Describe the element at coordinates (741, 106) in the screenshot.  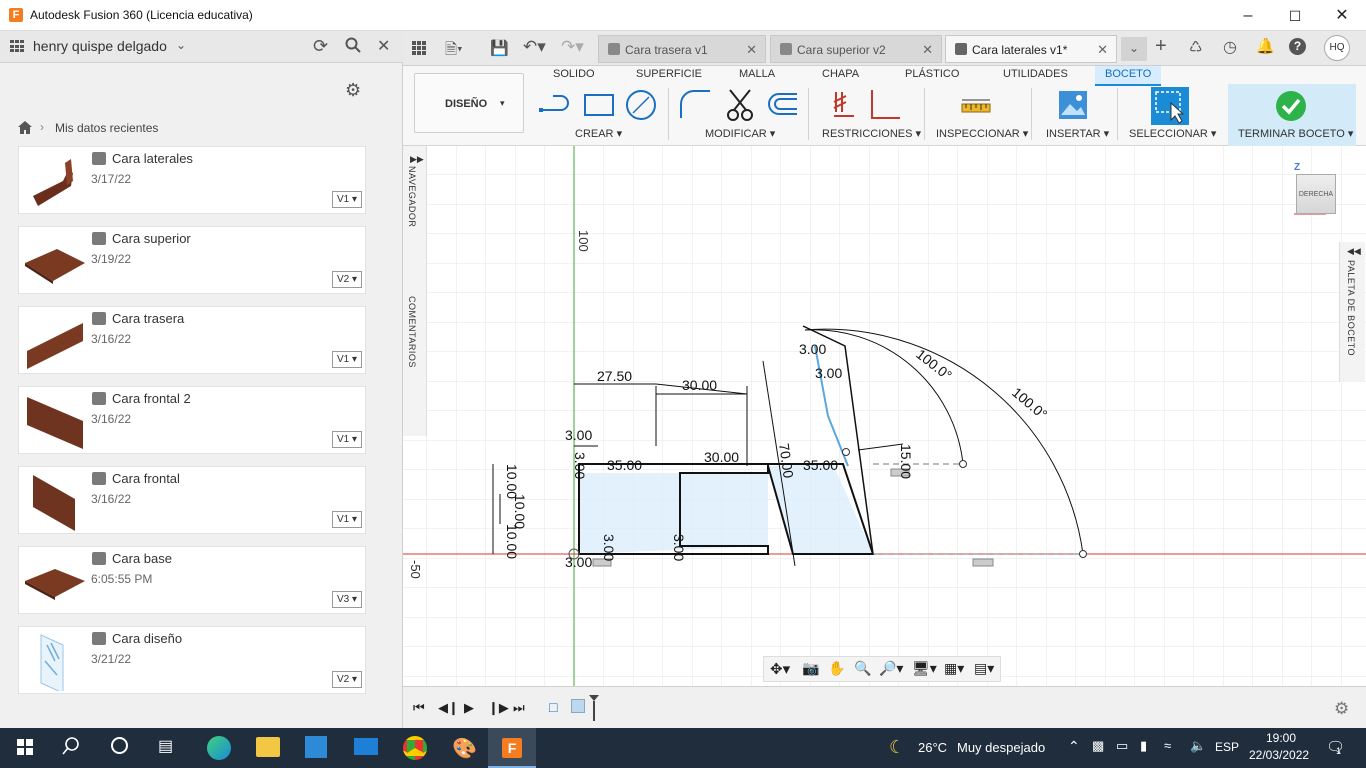
I see `trim-scissors-icon` at that location.